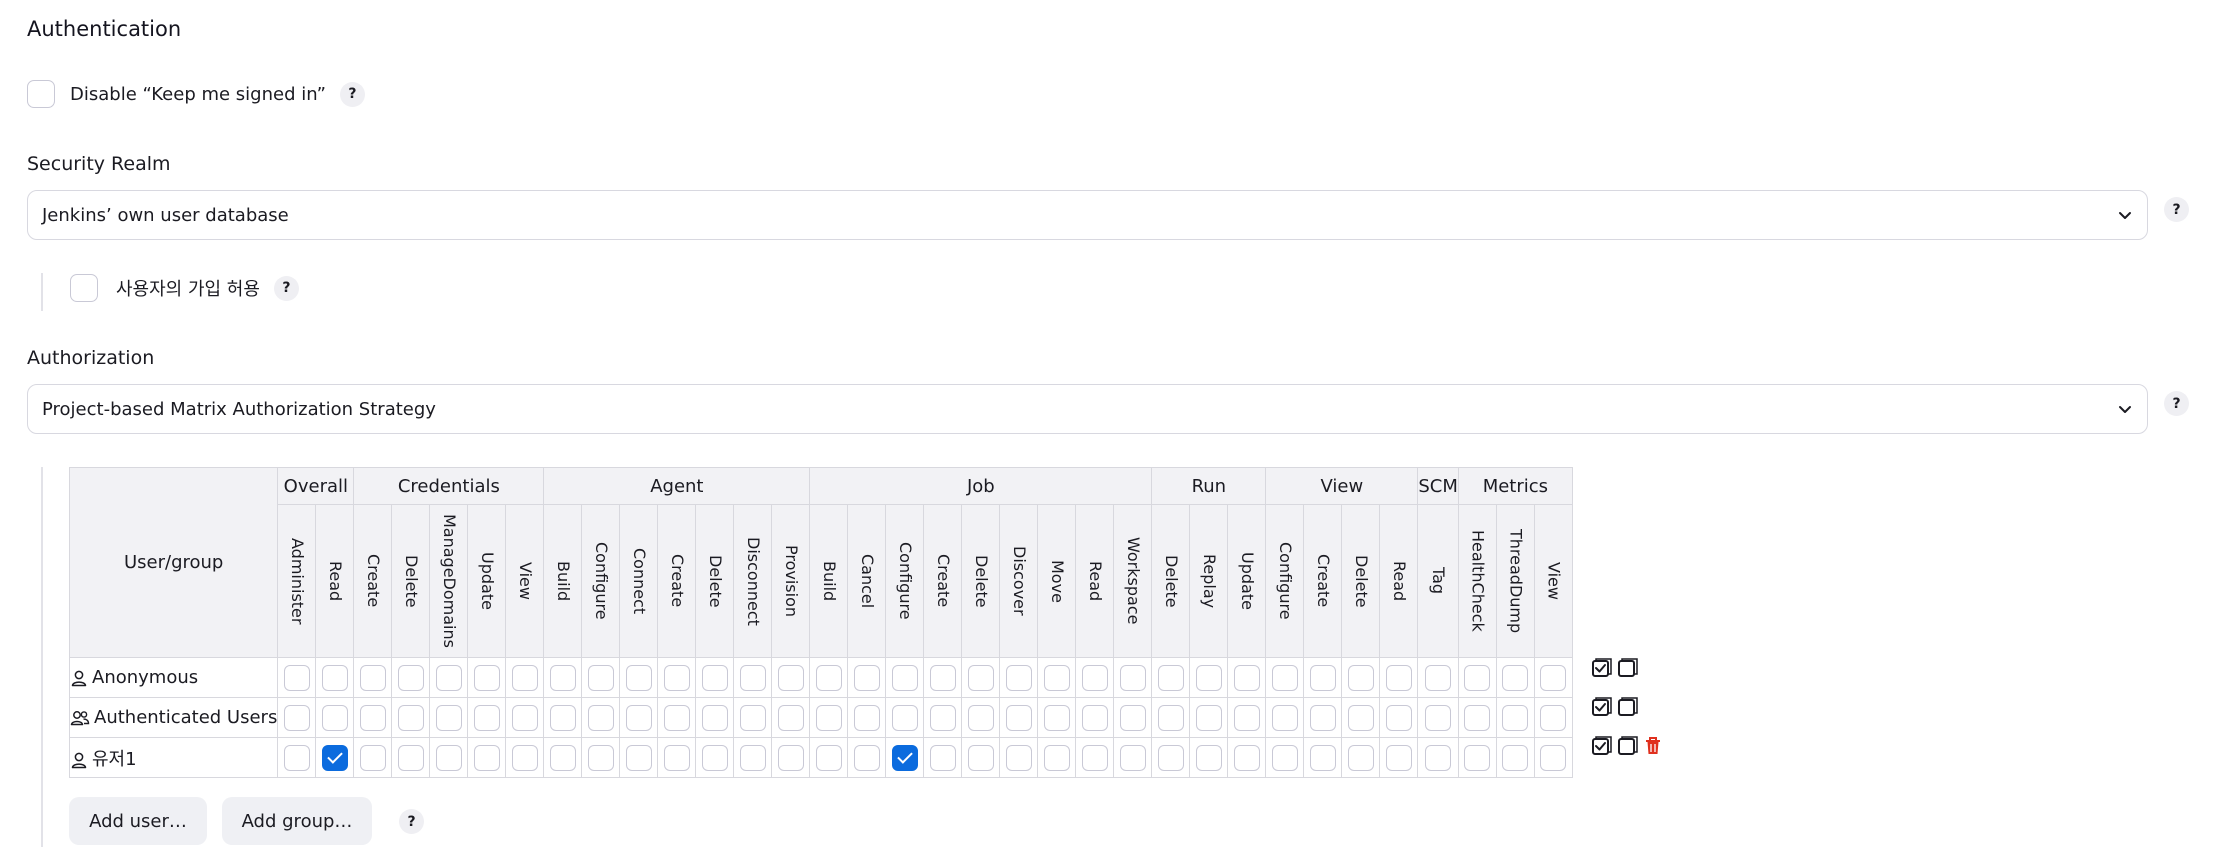  Describe the element at coordinates (41, 94) in the screenshot. I see `keep-signed-in-checkbox` at that location.